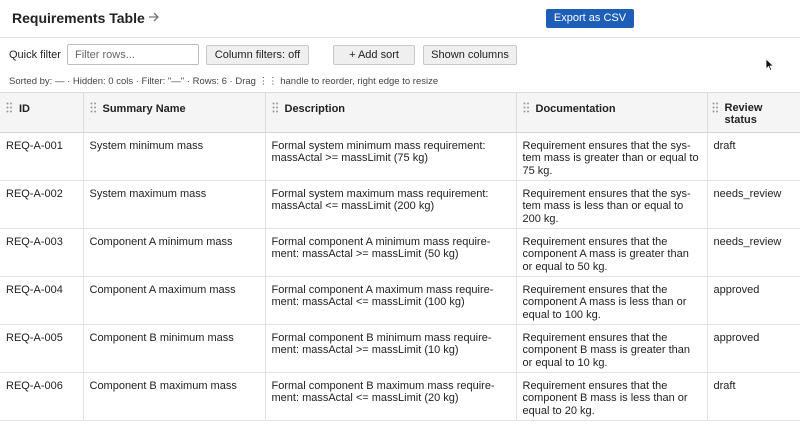 This screenshot has width=800, height=426. Describe the element at coordinates (42, 156) in the screenshot. I see `cell-id: REQ-A-001` at that location.